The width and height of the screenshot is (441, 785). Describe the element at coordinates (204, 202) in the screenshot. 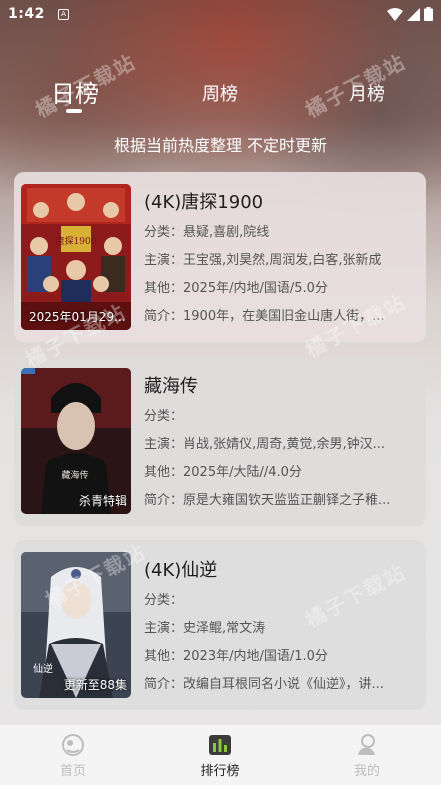

I see `item-title: (4K)唐探1900` at that location.